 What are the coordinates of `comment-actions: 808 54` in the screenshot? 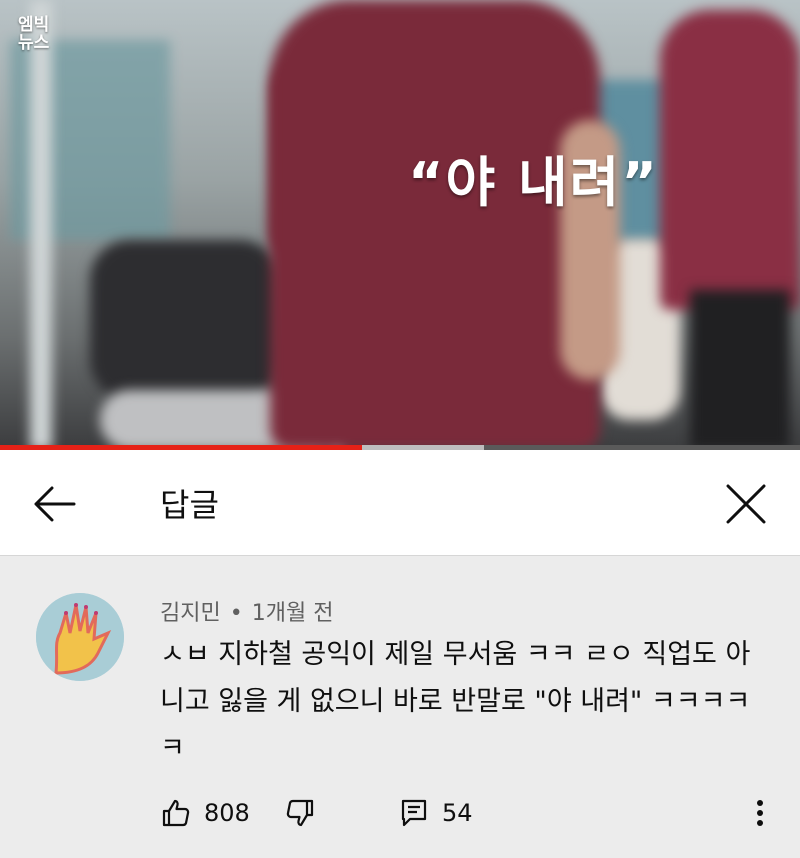 It's located at (470, 813).